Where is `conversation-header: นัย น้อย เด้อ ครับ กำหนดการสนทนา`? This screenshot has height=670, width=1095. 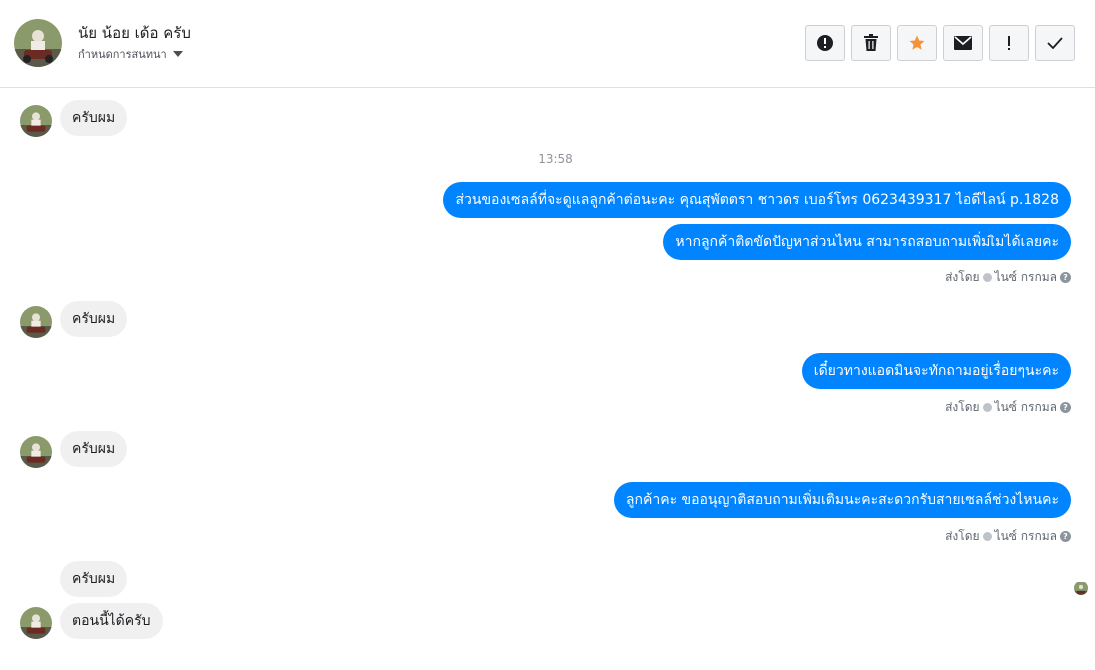
conversation-header: นัย น้อย เด้อ ครับ กำหนดการสนทนา is located at coordinates (547, 44).